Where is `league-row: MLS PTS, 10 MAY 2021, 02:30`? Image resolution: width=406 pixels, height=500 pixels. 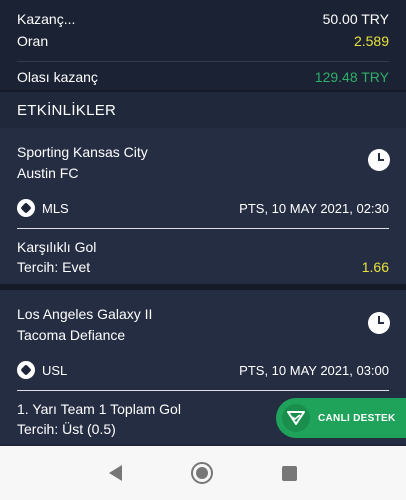
league-row: MLS PTS, 10 MAY 2021, 02:30 is located at coordinates (203, 208).